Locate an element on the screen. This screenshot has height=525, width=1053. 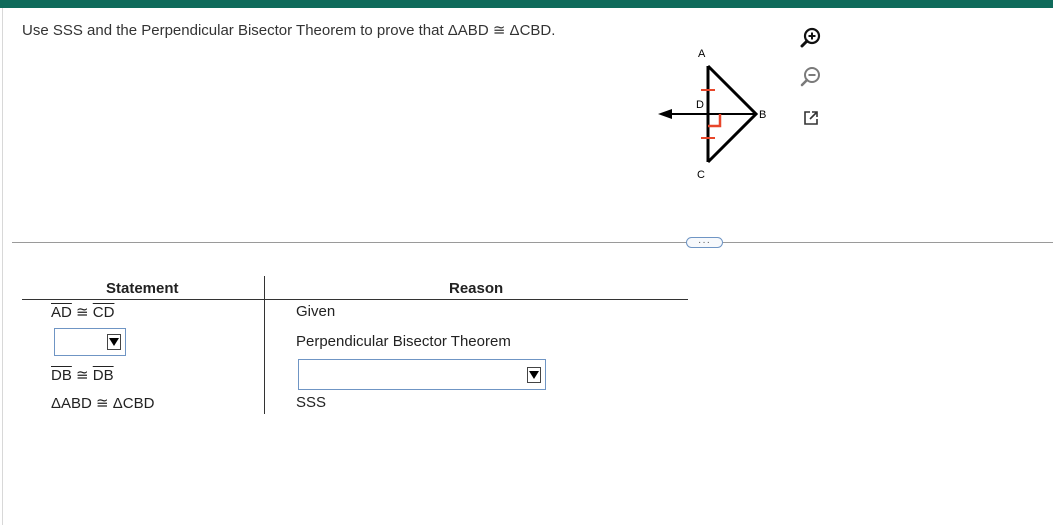
triangle-figure: A D B C is located at coordinates (715, 114).